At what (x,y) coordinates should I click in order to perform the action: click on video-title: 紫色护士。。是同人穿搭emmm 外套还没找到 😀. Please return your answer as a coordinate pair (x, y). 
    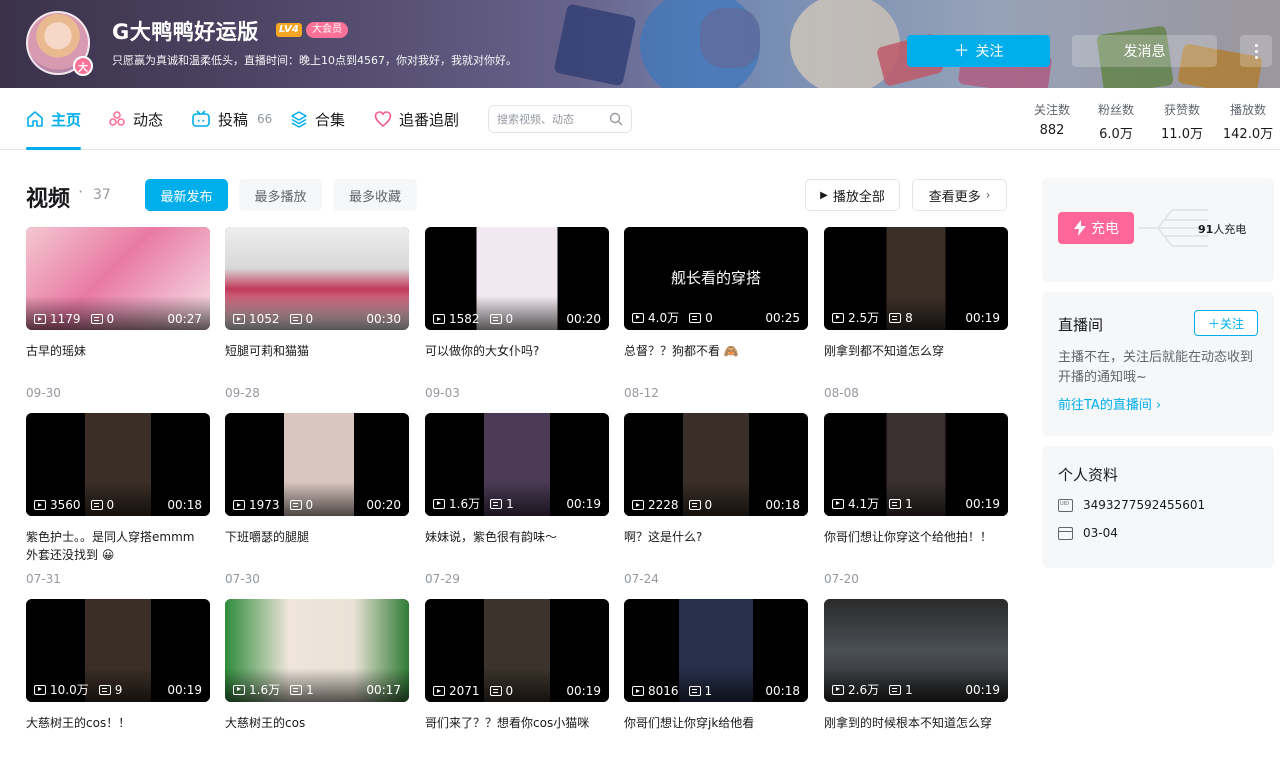
    Looking at the image, I should click on (118, 546).